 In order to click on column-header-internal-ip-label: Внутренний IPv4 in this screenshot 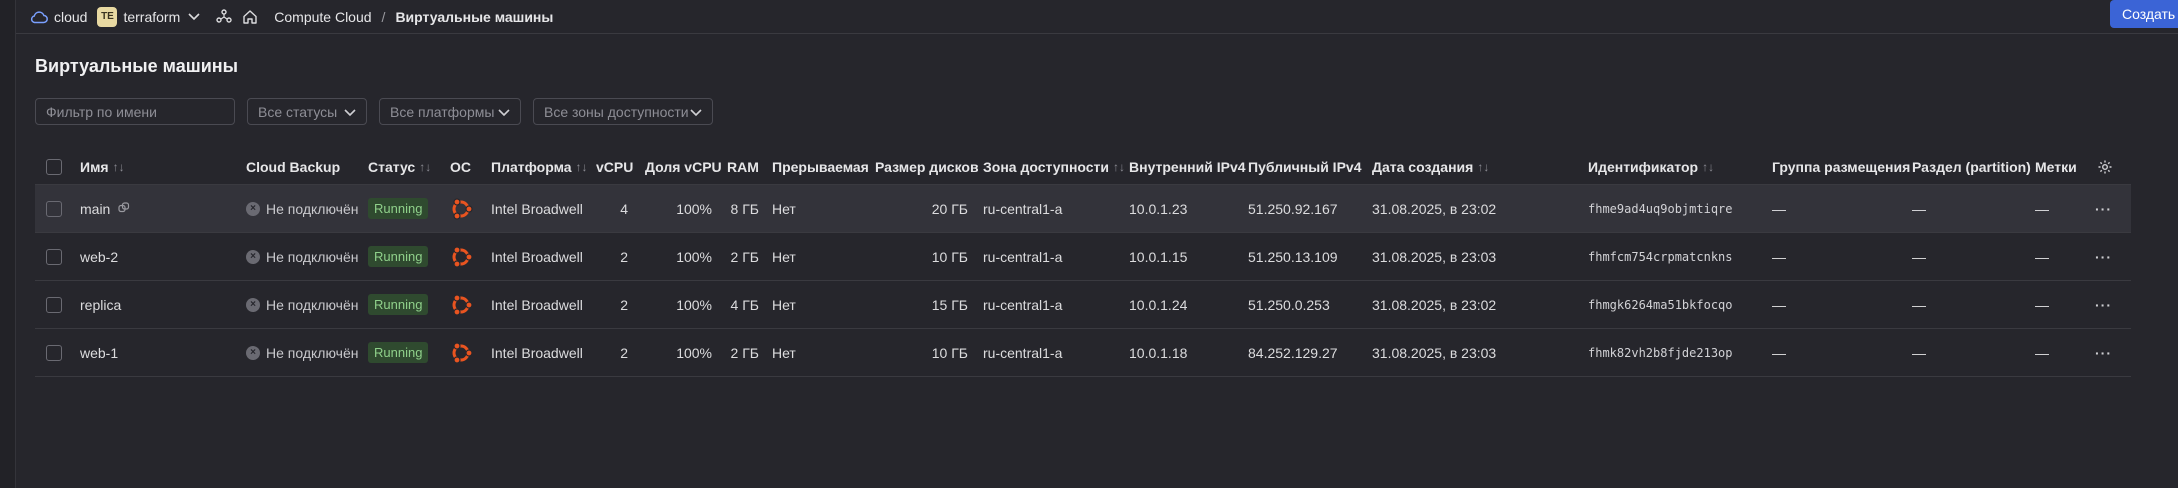, I will do `click(1187, 166)`.